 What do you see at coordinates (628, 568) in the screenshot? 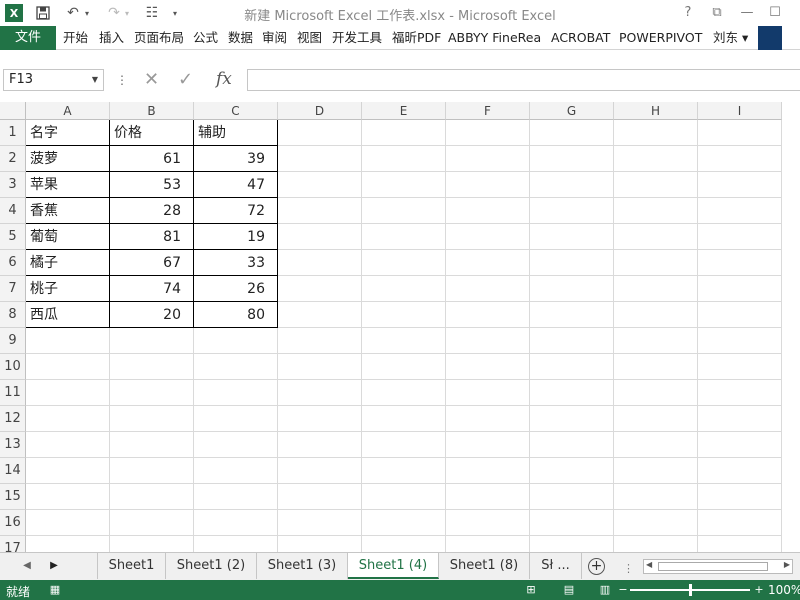
I see `tab-split-handle: ⋮` at bounding box center [628, 568].